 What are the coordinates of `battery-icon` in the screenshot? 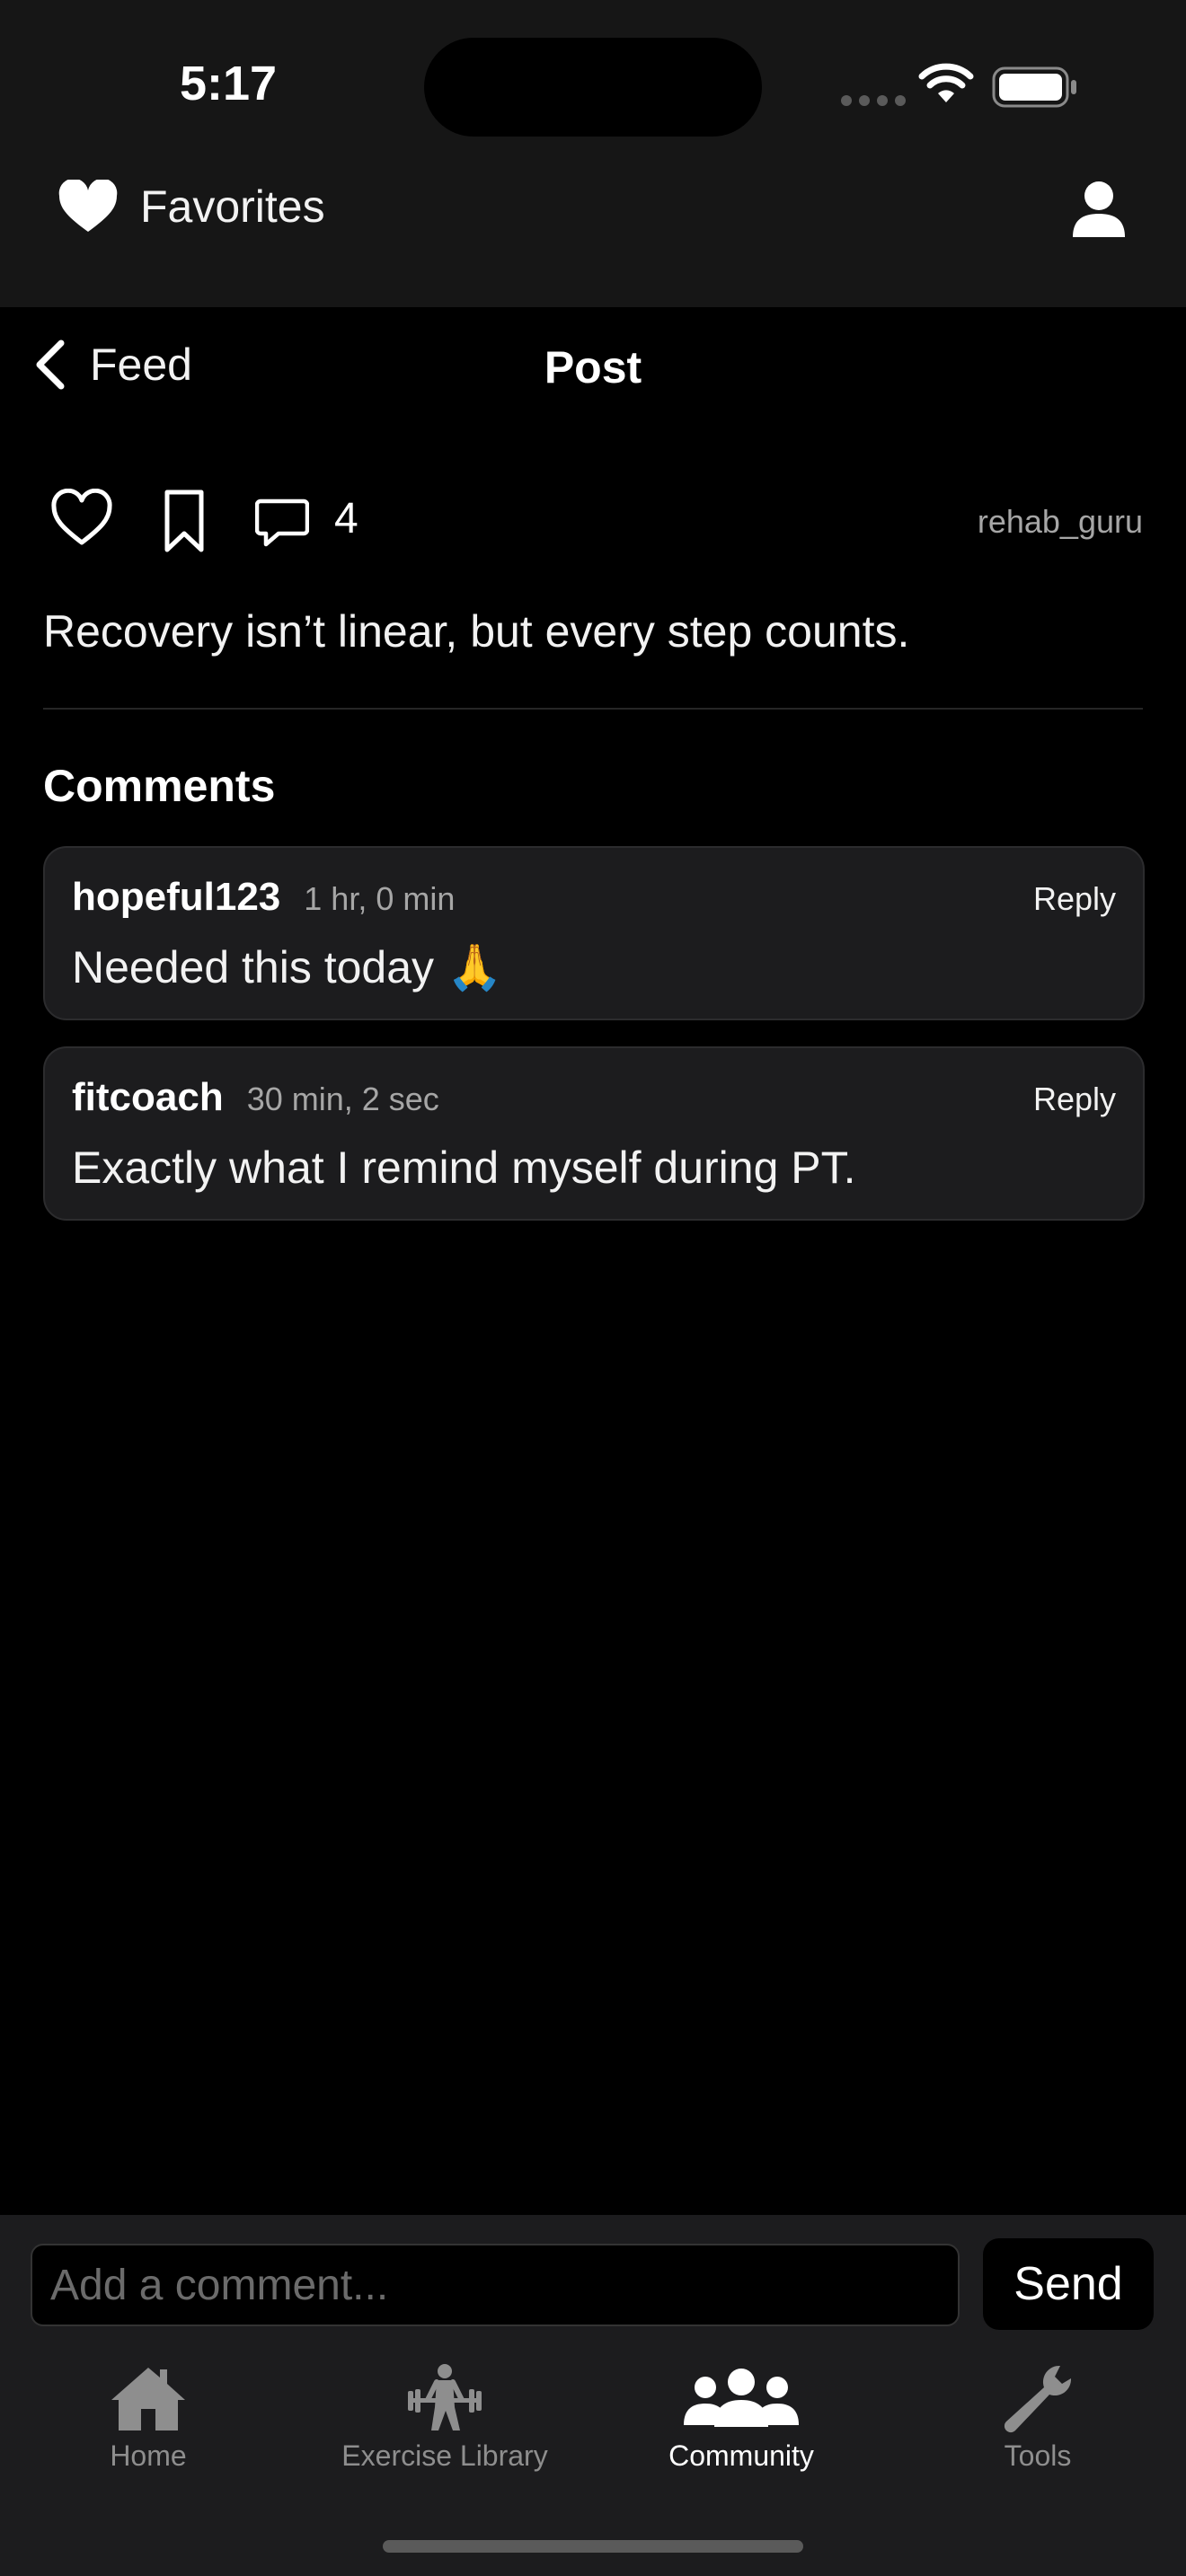 It's located at (1034, 87).